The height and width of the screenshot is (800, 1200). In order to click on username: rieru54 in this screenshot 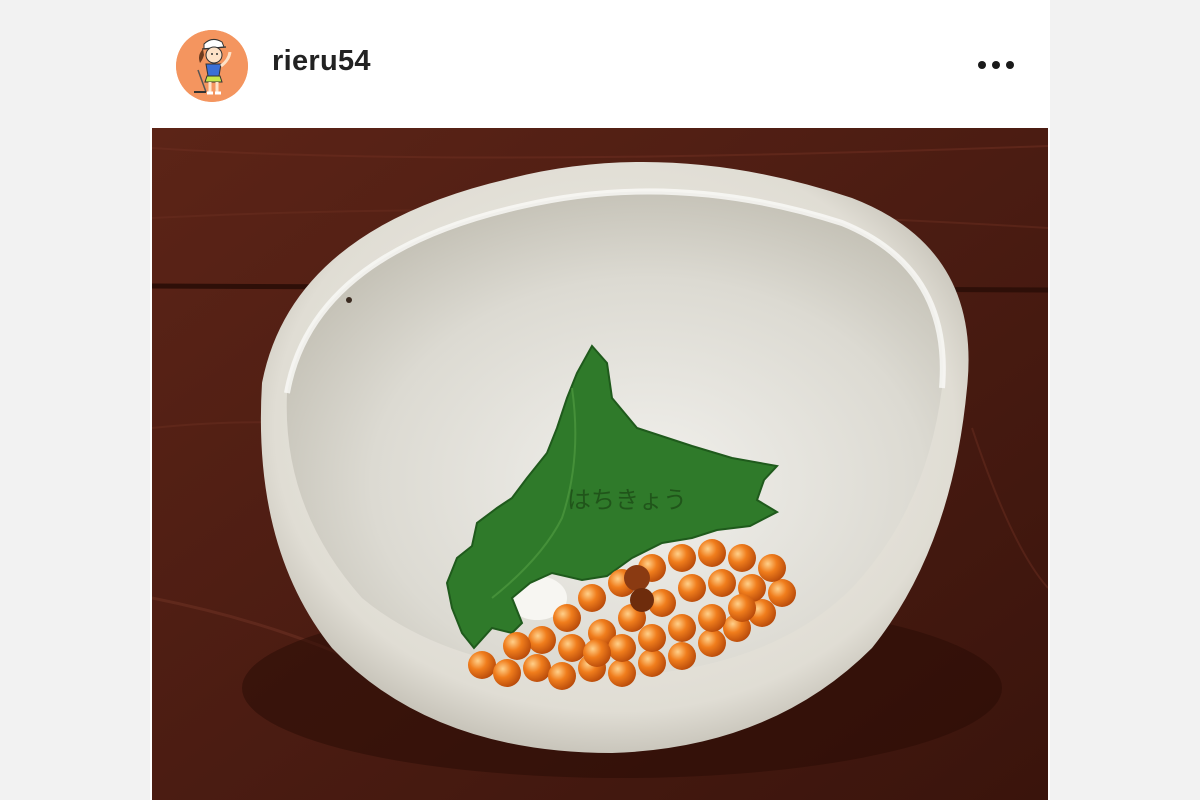, I will do `click(321, 61)`.